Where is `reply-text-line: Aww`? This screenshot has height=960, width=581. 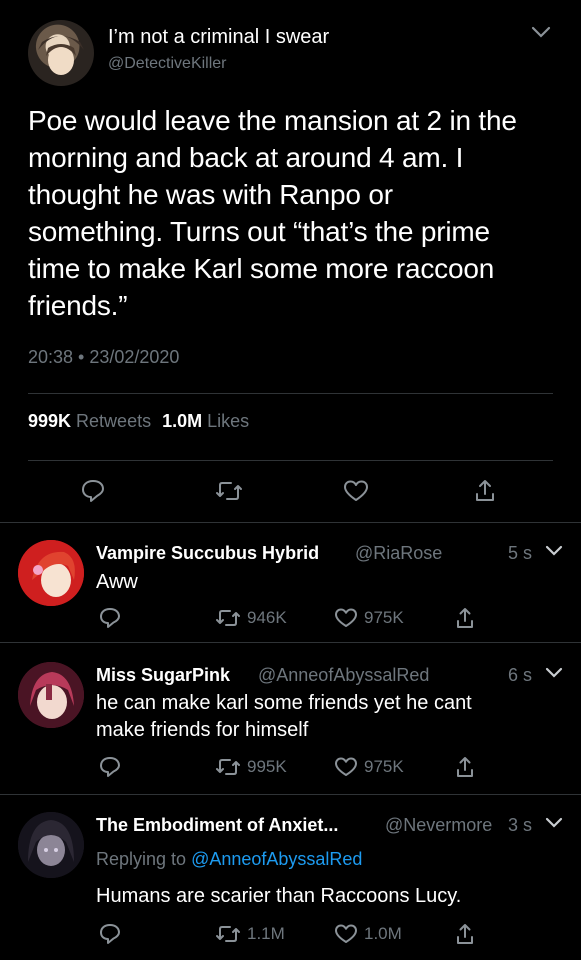
reply-text-line: Aww is located at coordinates (117, 582).